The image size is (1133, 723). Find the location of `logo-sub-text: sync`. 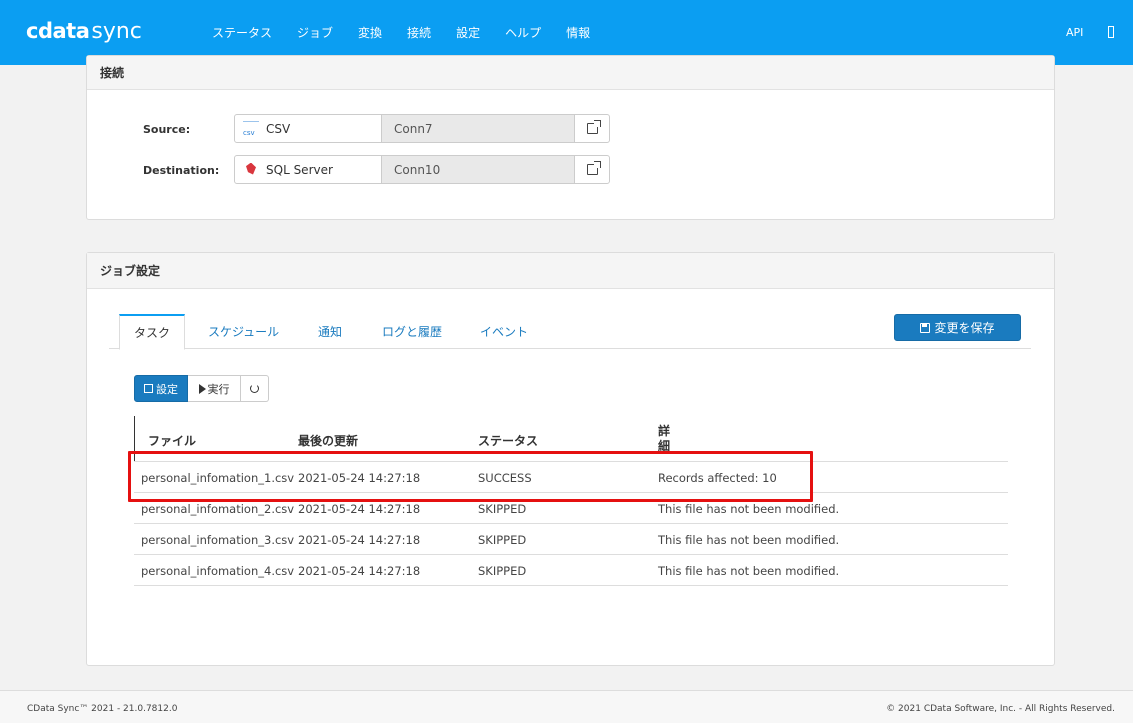

logo-sub-text: sync is located at coordinates (116, 31).